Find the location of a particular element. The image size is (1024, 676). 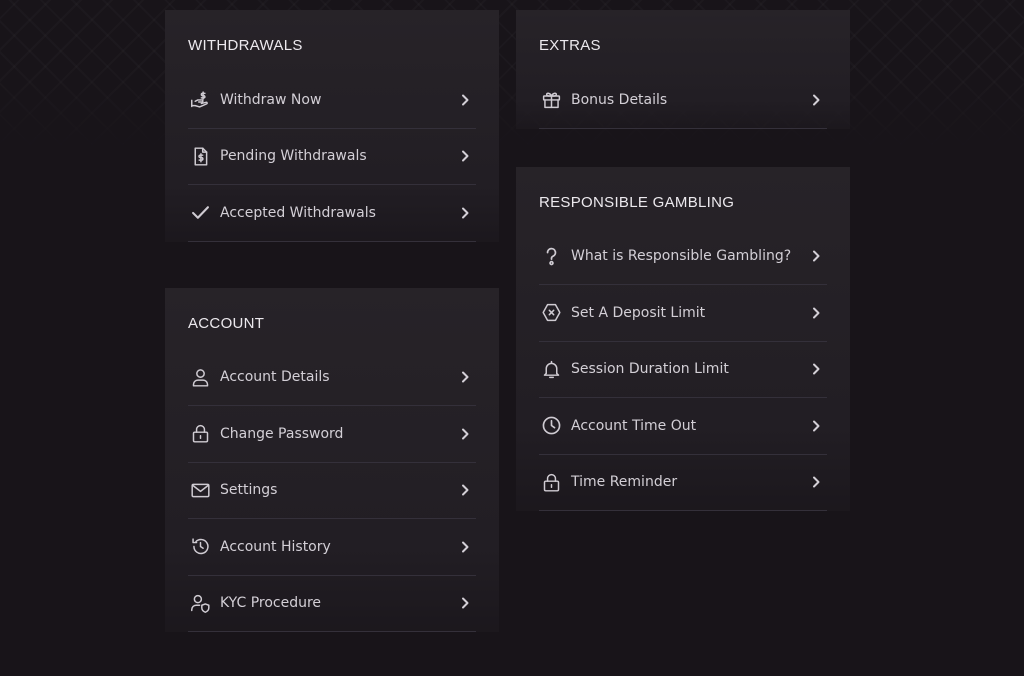

invoice-dollar-icon is located at coordinates (200, 156).